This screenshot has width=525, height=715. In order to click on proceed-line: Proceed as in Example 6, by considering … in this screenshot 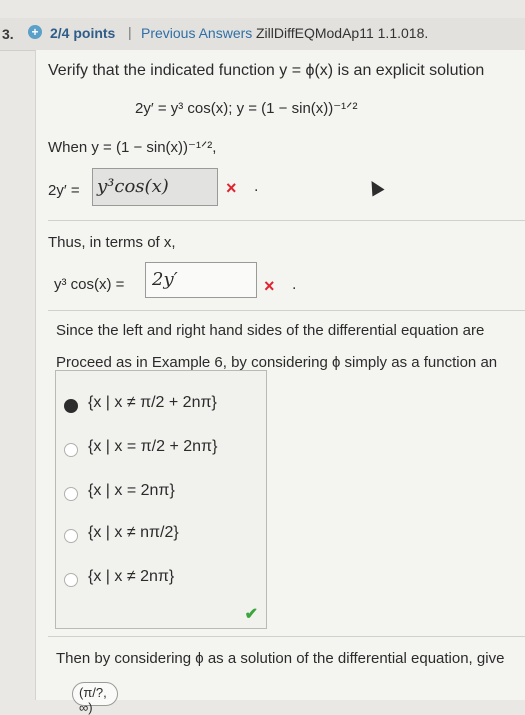, I will do `click(277, 362)`.